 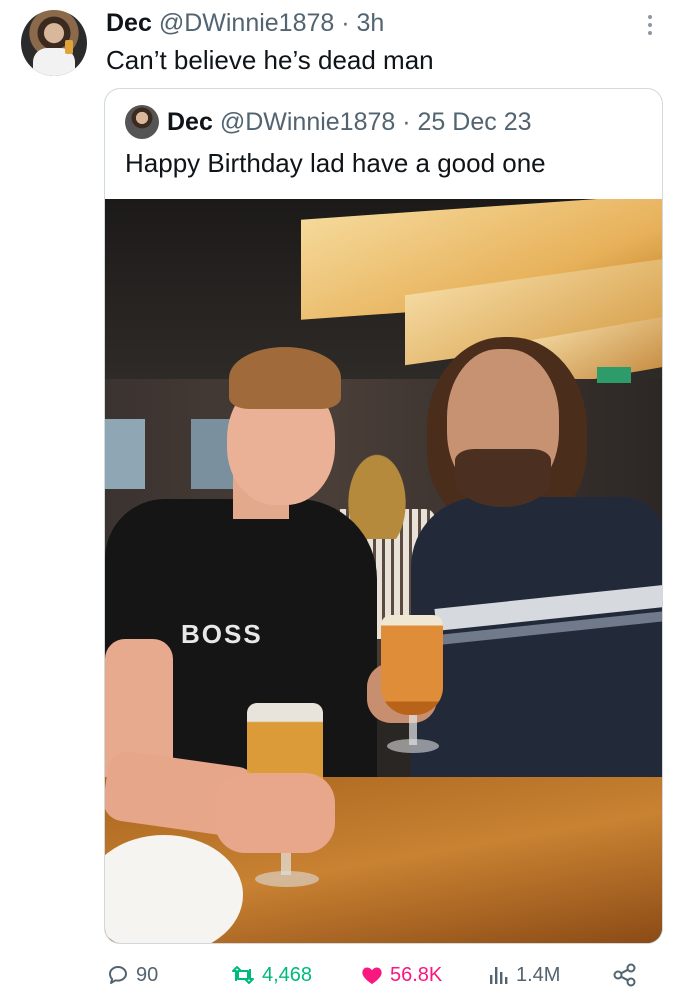 I want to click on views-count: 1.4M, so click(x=538, y=974).